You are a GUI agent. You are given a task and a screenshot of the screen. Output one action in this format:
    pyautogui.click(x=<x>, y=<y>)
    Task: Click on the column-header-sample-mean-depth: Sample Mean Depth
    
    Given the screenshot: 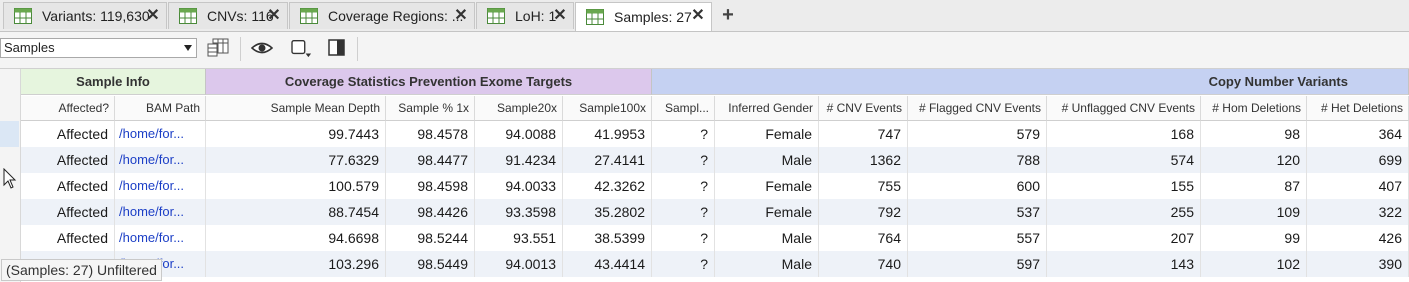 What is the action you would take?
    pyautogui.click(x=296, y=108)
    